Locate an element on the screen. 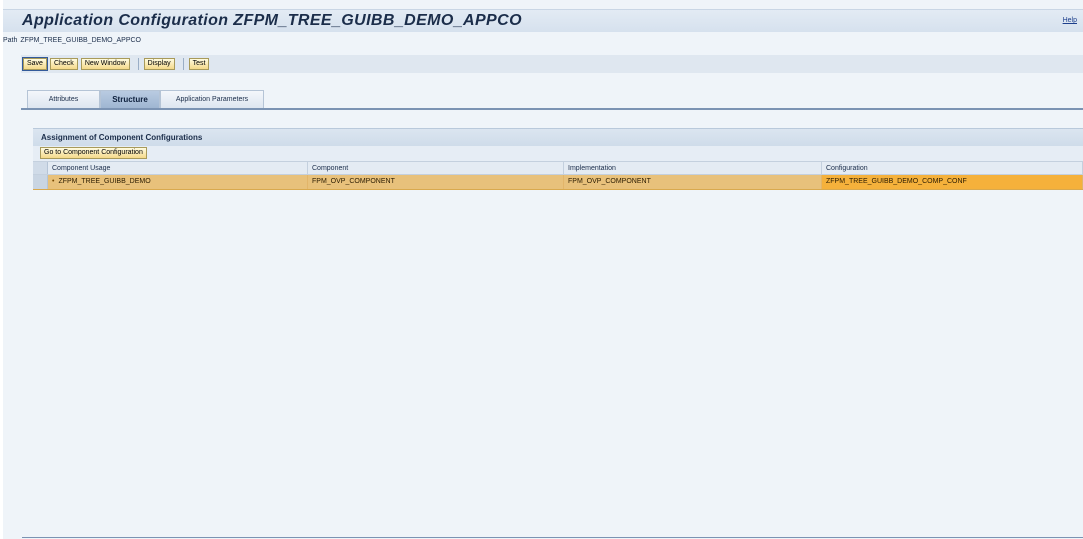 The width and height of the screenshot is (1083, 539). save-button: Save is located at coordinates (35, 64).